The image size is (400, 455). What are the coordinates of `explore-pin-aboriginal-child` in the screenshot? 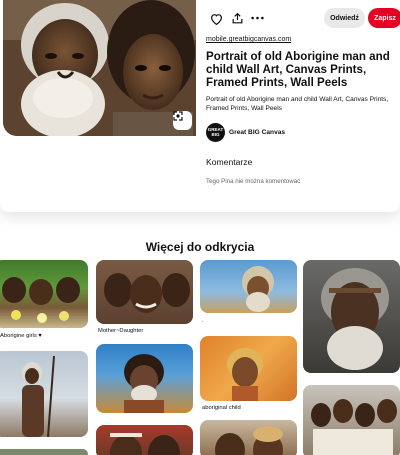 It's located at (248, 368).